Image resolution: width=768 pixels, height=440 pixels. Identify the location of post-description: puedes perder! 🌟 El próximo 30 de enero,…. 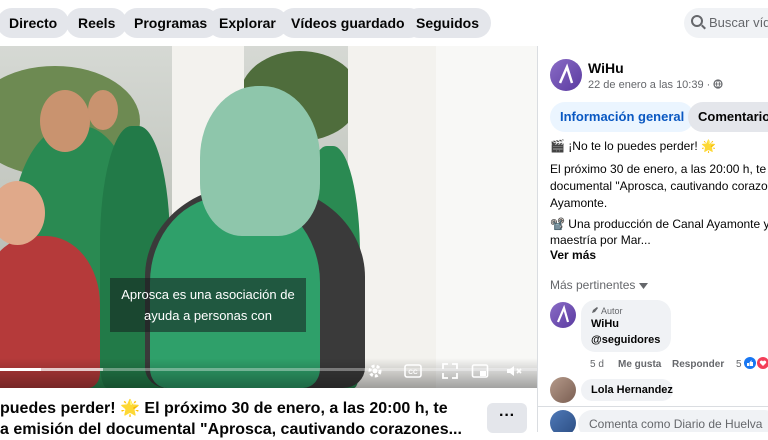
(235, 419).